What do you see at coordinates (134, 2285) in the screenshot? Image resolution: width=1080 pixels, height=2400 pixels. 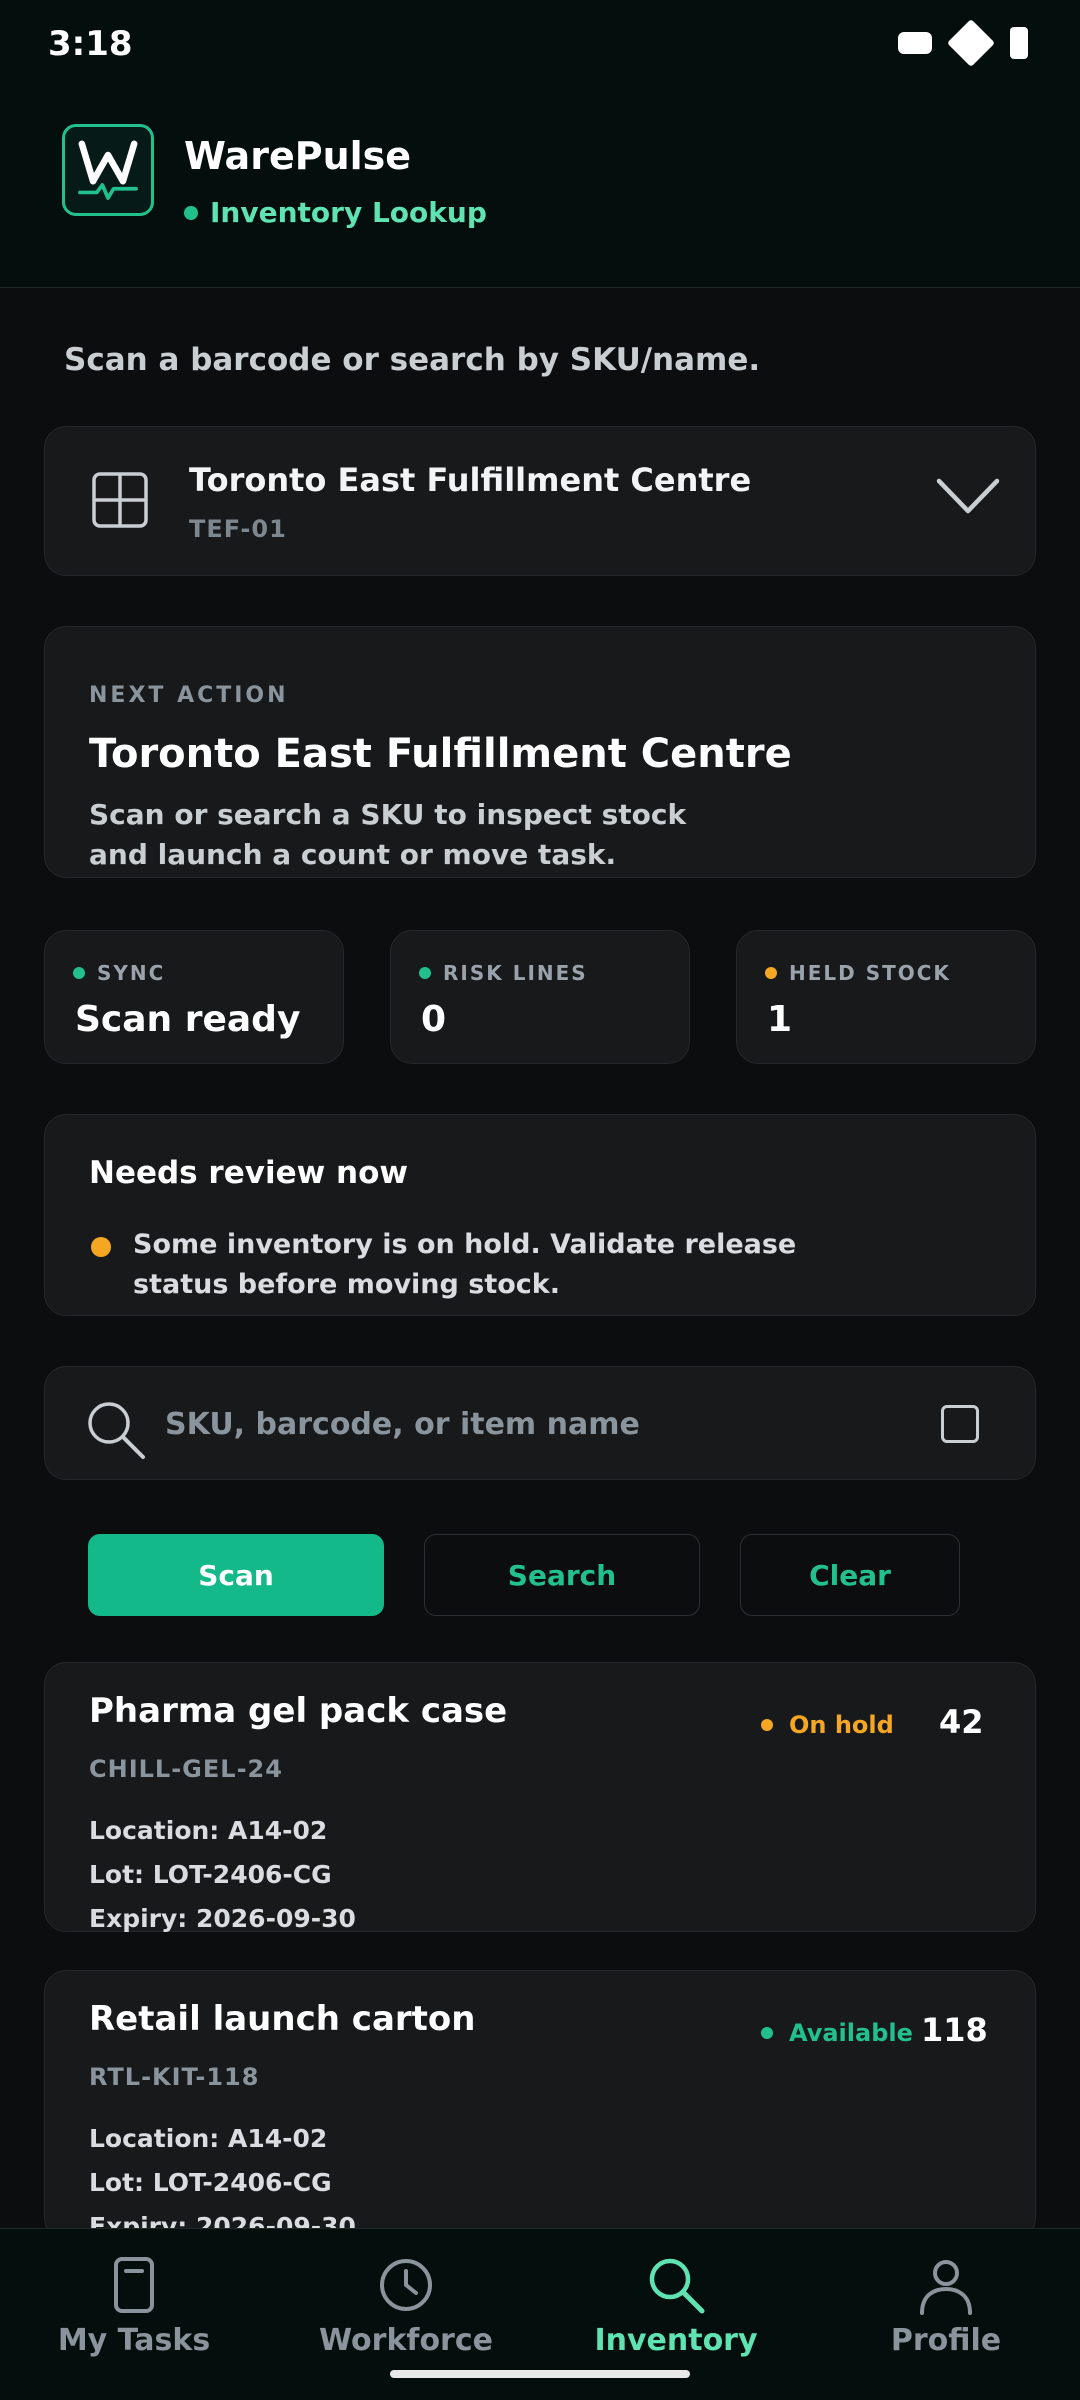 I see `tasks-icon` at bounding box center [134, 2285].